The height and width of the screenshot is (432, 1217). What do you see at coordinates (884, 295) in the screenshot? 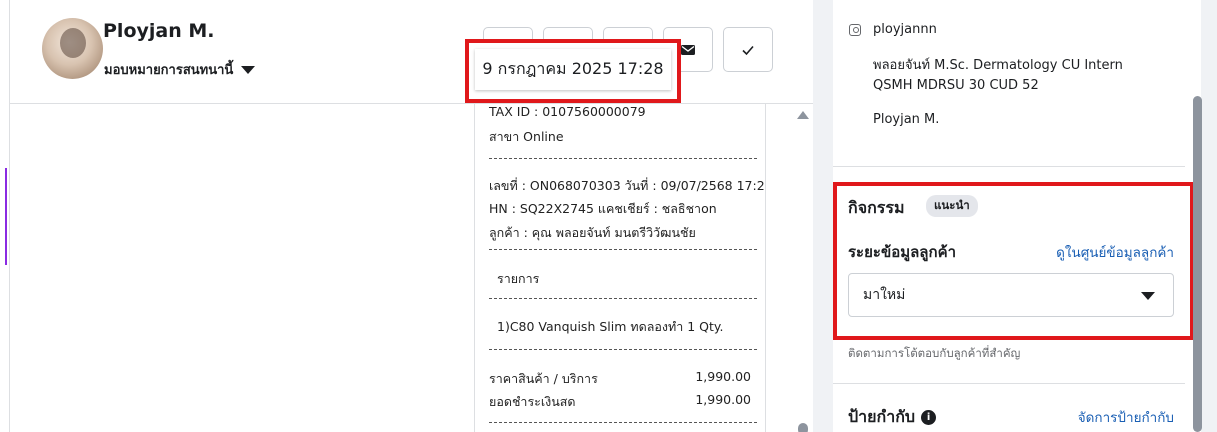
I see `customer-stage-value: มาใหม่` at bounding box center [884, 295].